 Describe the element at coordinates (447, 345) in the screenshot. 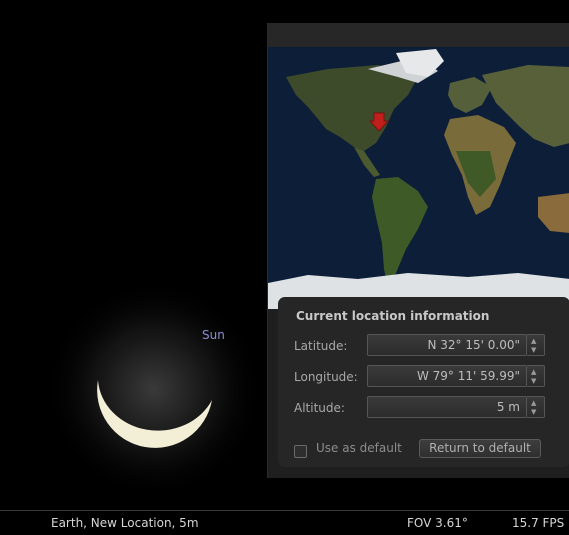

I see `latitude-field: N 32° 15' 0.00"` at that location.